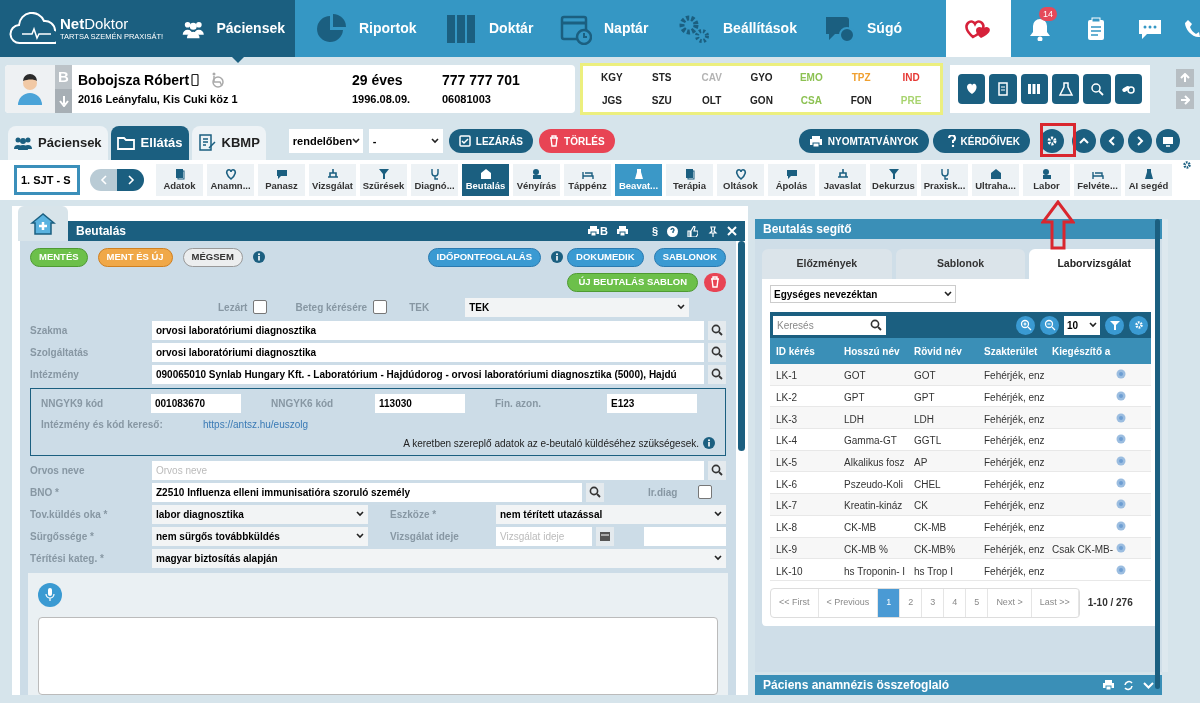  Describe the element at coordinates (58, 143) in the screenshot. I see `main-tab: Páciensek` at that location.